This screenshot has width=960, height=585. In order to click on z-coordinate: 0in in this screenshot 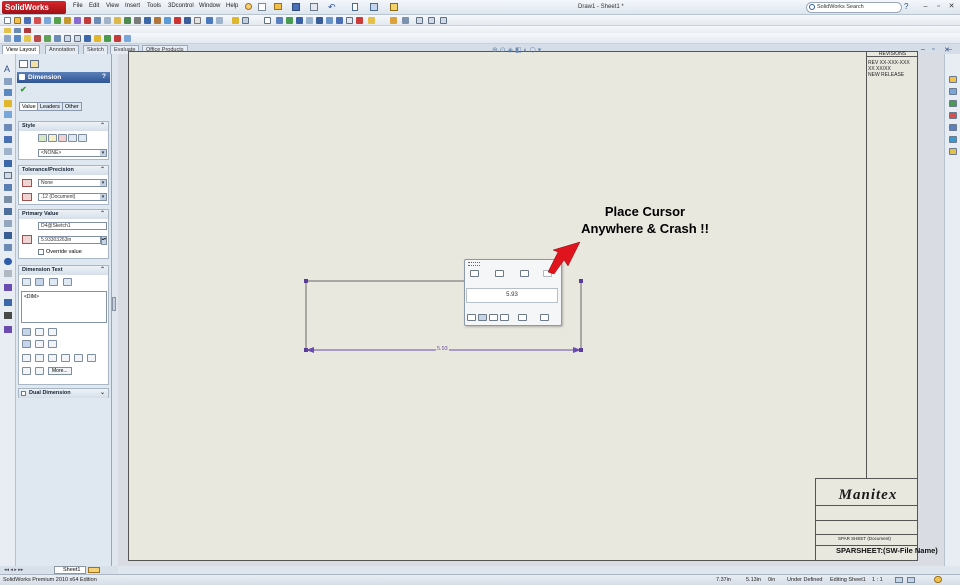, I will do `click(772, 580)`.